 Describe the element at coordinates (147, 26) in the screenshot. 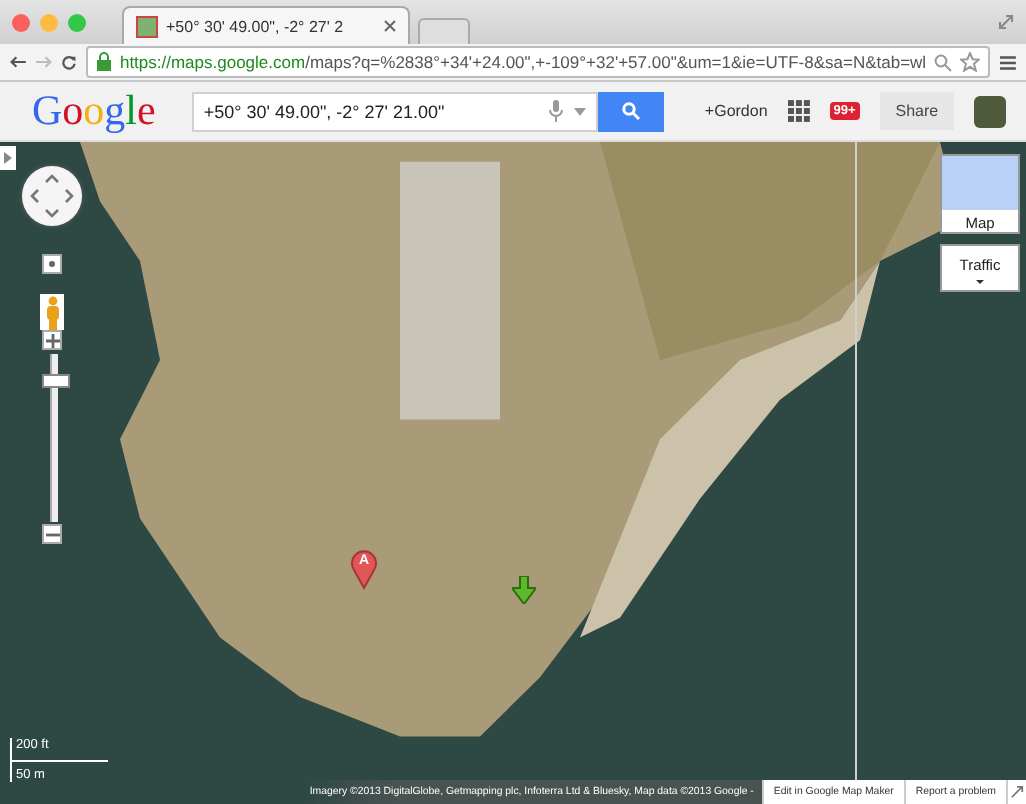

I see `map-favicon-icon` at that location.